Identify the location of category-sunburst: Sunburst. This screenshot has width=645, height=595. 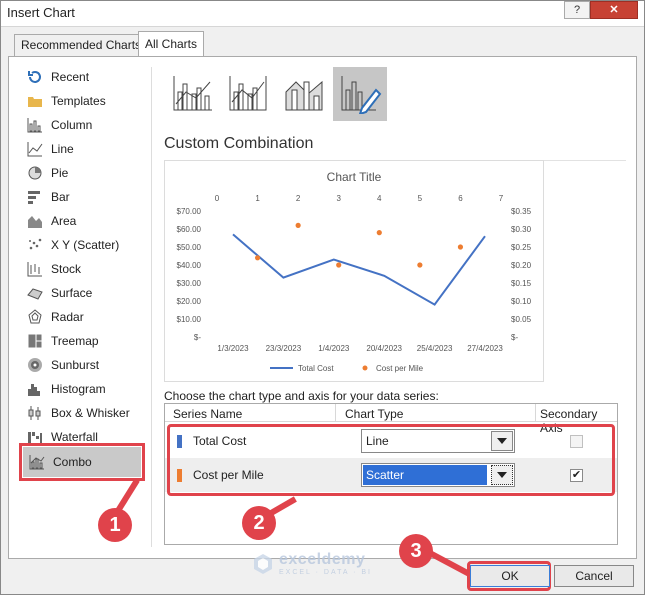
(80, 365).